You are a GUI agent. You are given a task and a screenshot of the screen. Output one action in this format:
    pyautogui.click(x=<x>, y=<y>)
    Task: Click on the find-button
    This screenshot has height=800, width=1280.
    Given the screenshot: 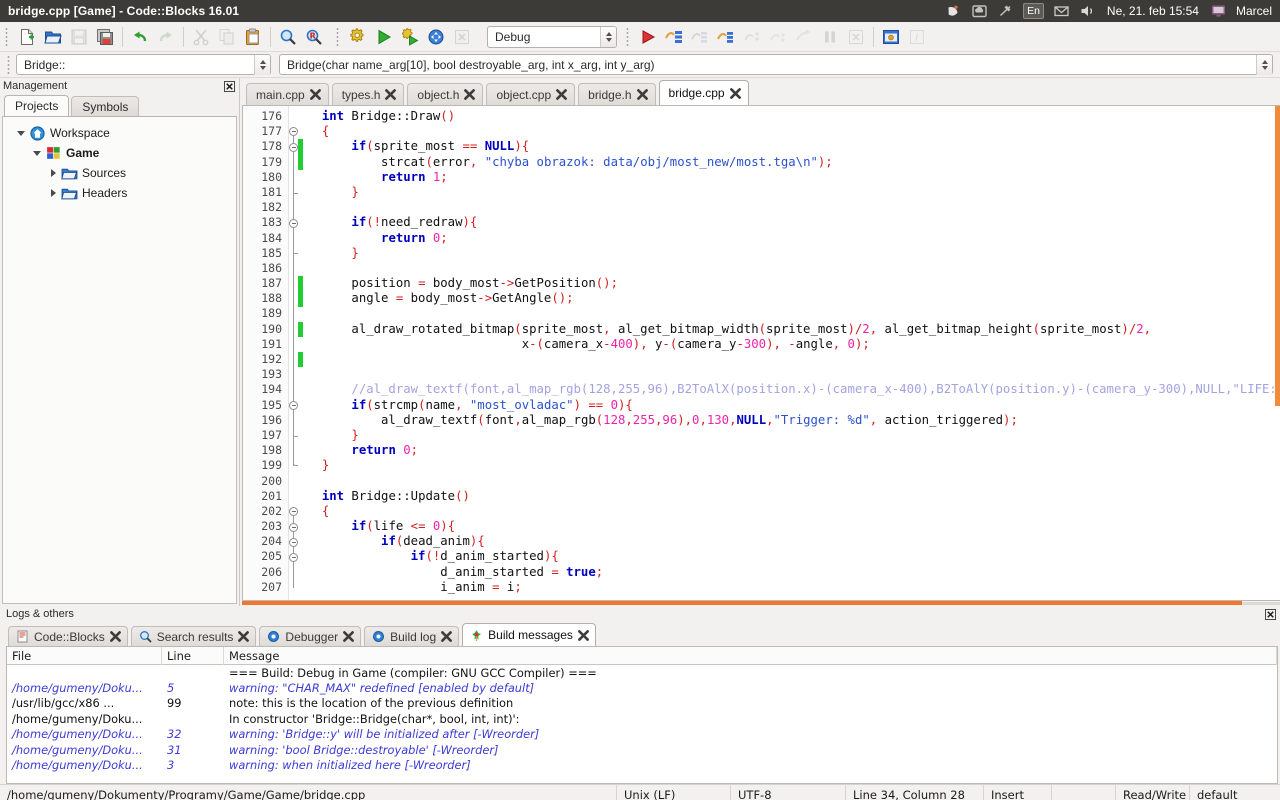 What is the action you would take?
    pyautogui.click(x=288, y=37)
    